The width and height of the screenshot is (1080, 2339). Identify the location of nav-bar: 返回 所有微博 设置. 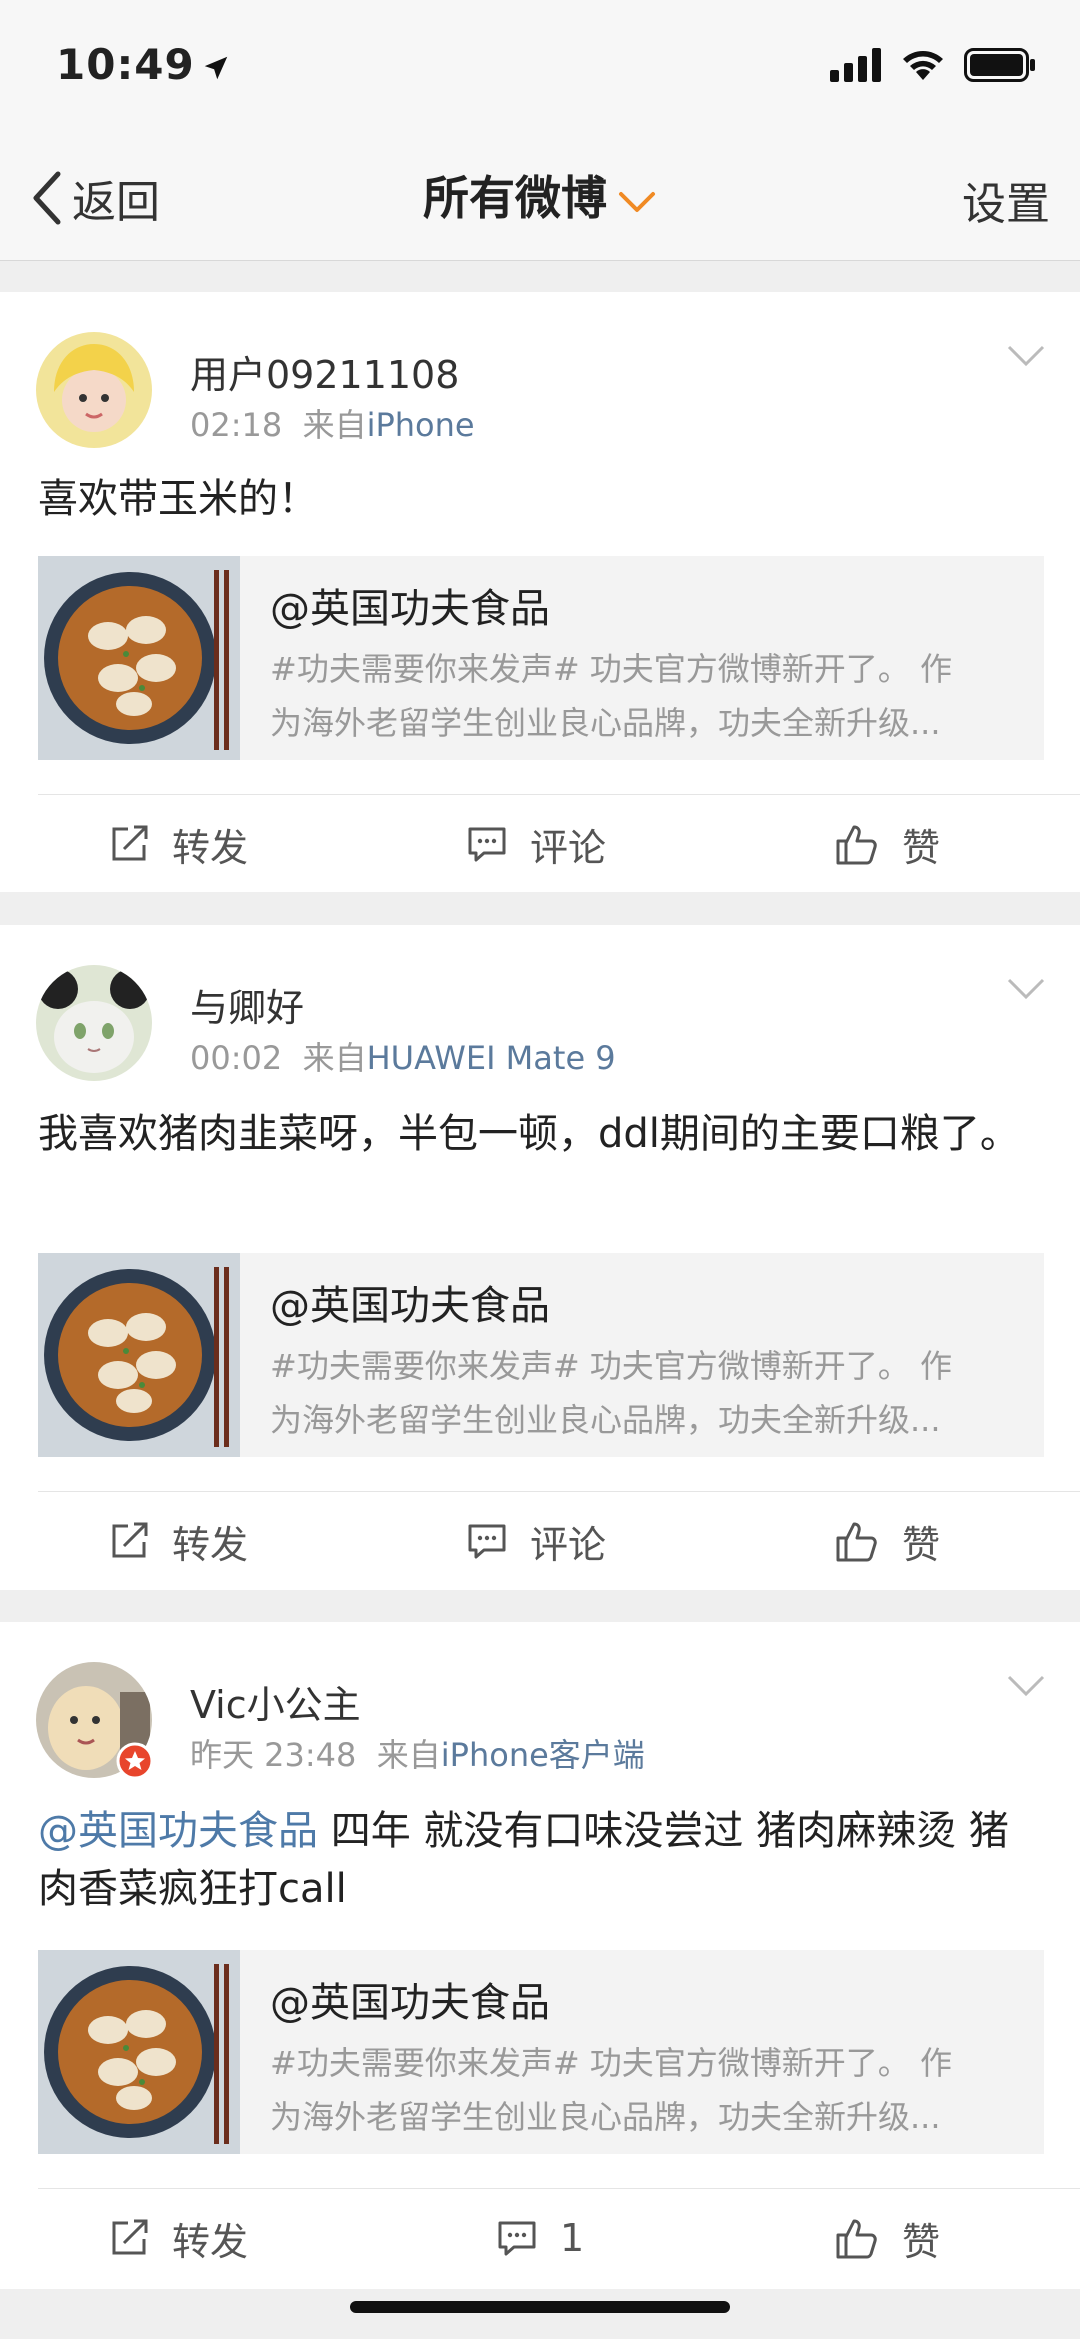
(540, 195).